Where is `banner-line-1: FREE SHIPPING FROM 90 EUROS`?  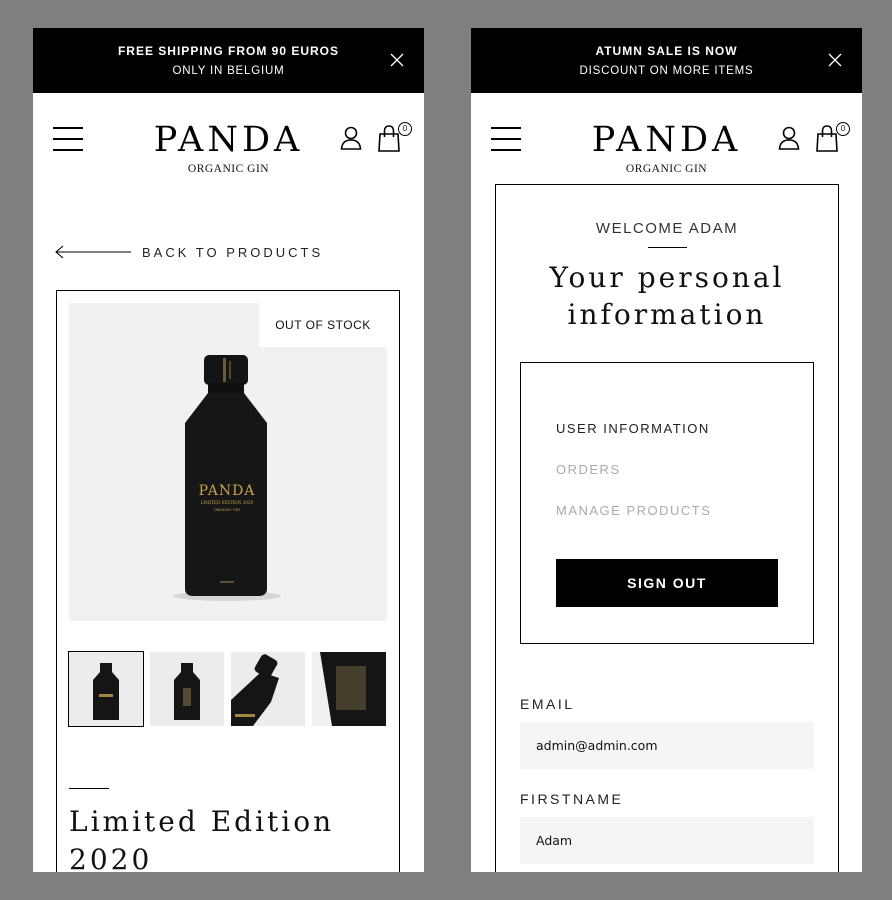 banner-line-1: FREE SHIPPING FROM 90 EUROS is located at coordinates (228, 51).